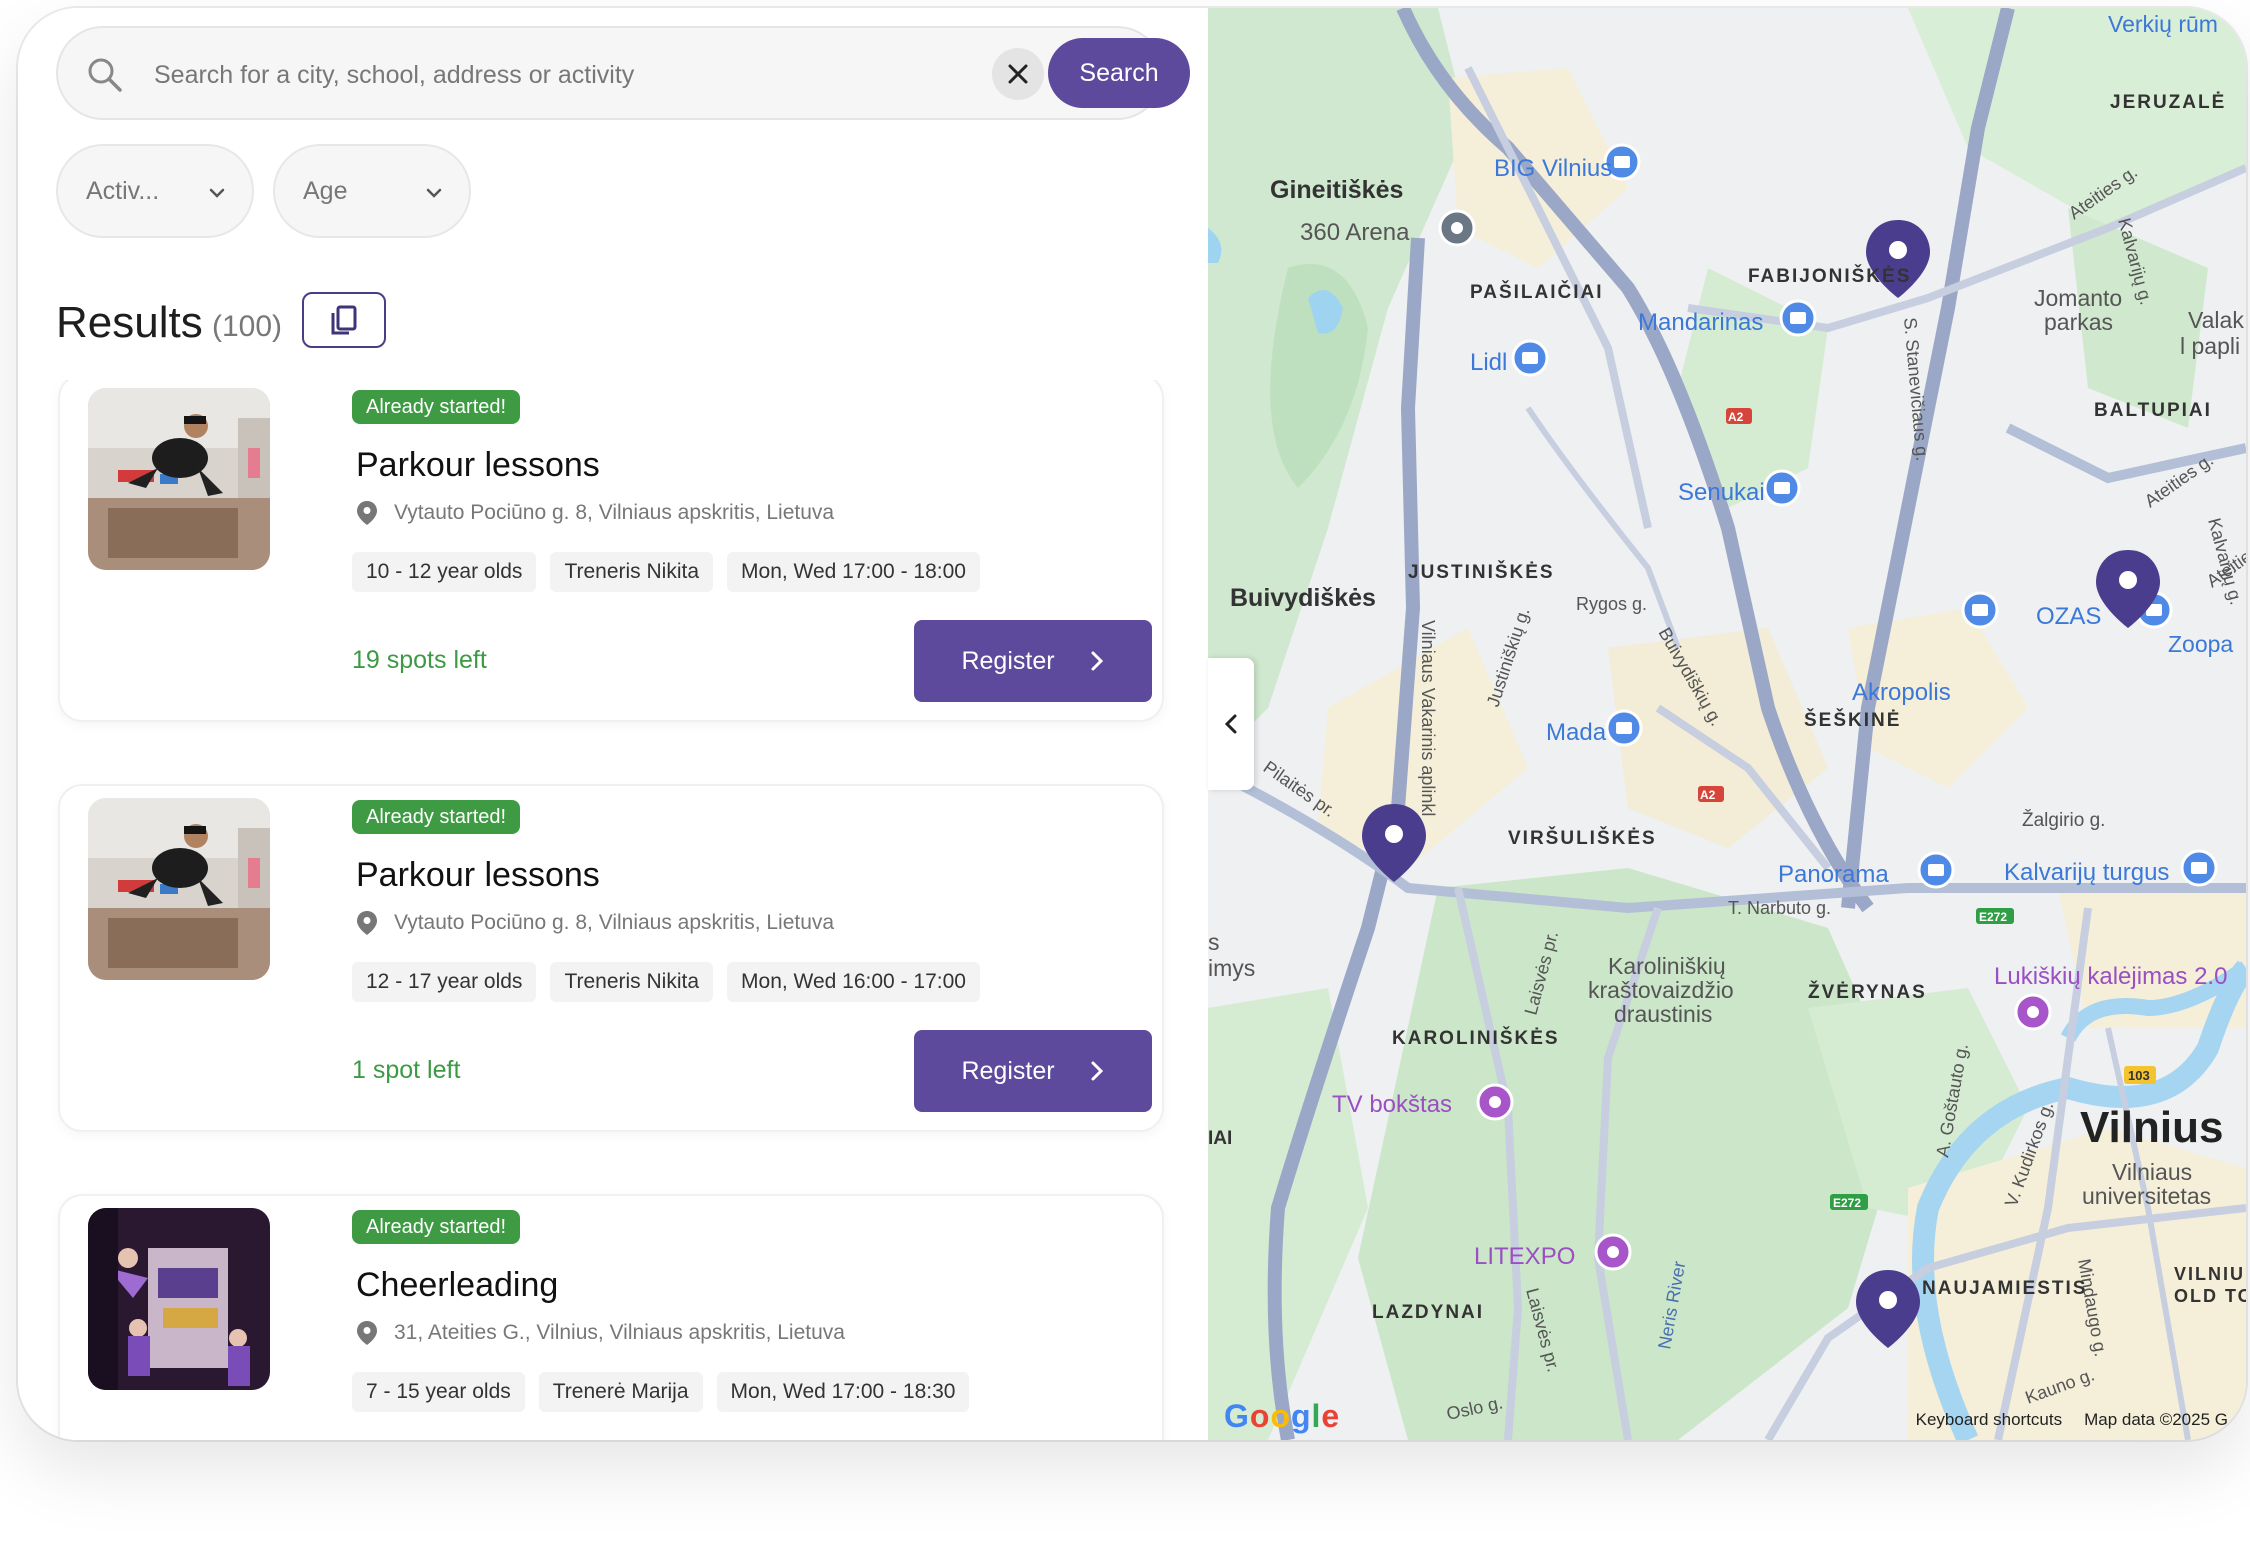 This screenshot has width=2250, height=1562. Describe the element at coordinates (2209, 1274) in the screenshot. I see `map-label: VILNIU` at that location.